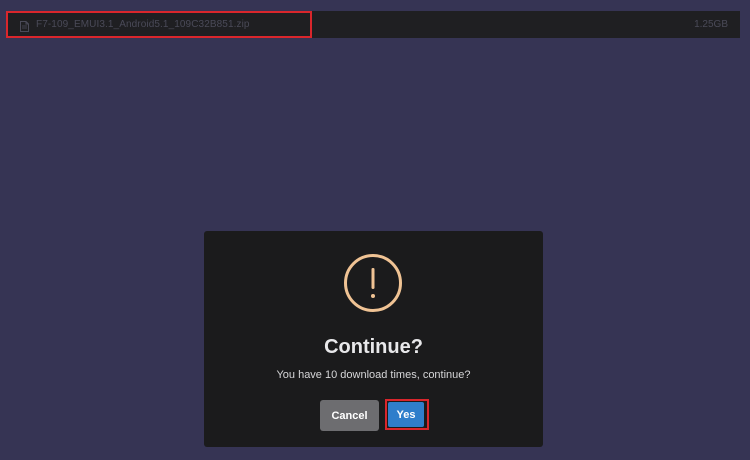 Image resolution: width=750 pixels, height=460 pixels. What do you see at coordinates (143, 24) in the screenshot?
I see `file-name-link: F7-109_EMUI3.1_Android5.1_109C32B851.zip` at bounding box center [143, 24].